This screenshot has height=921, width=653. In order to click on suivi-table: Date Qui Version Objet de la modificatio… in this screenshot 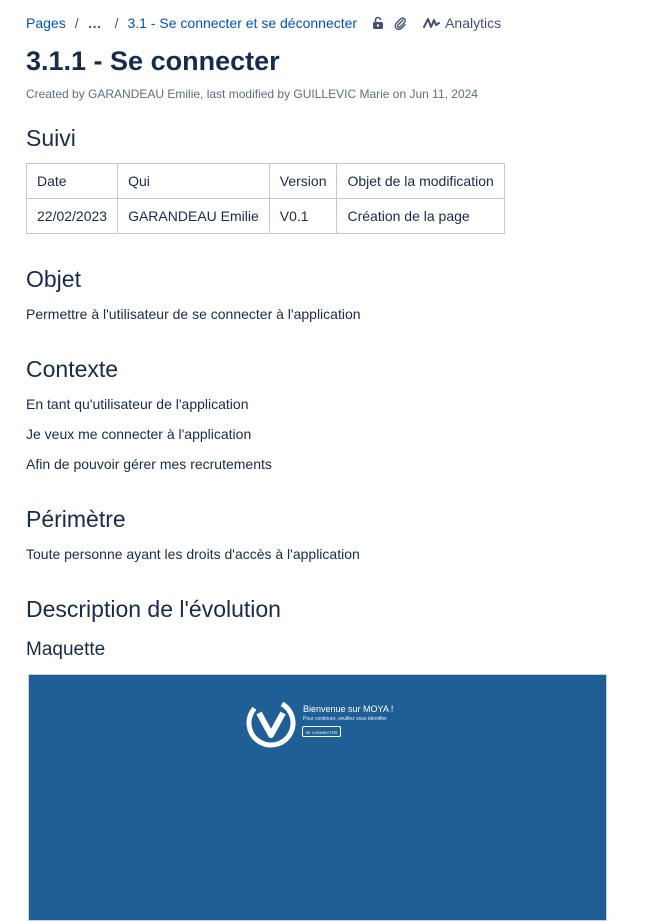, I will do `click(265, 198)`.